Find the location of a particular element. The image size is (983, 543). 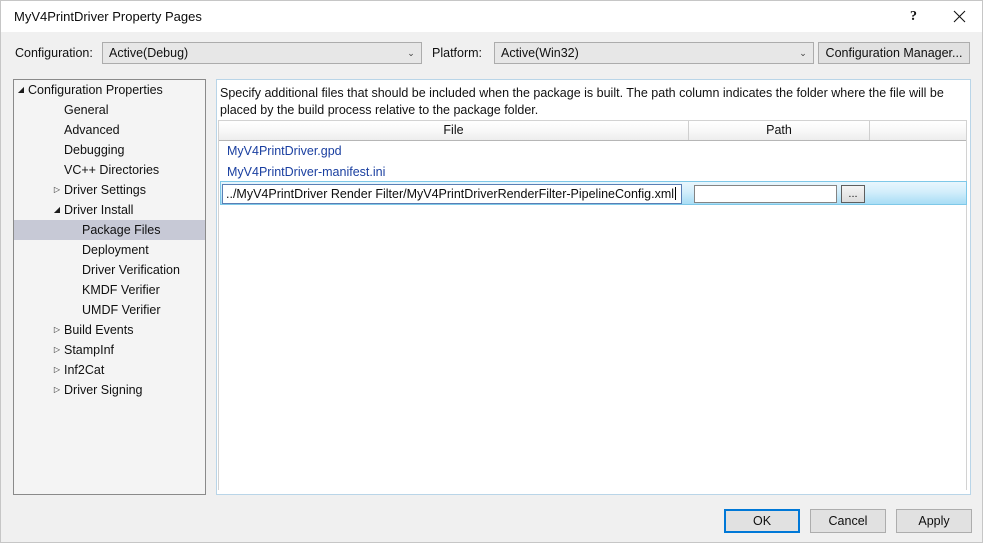

tree-item-driver-settings: ▷ Driver Settings is located at coordinates (109, 190).